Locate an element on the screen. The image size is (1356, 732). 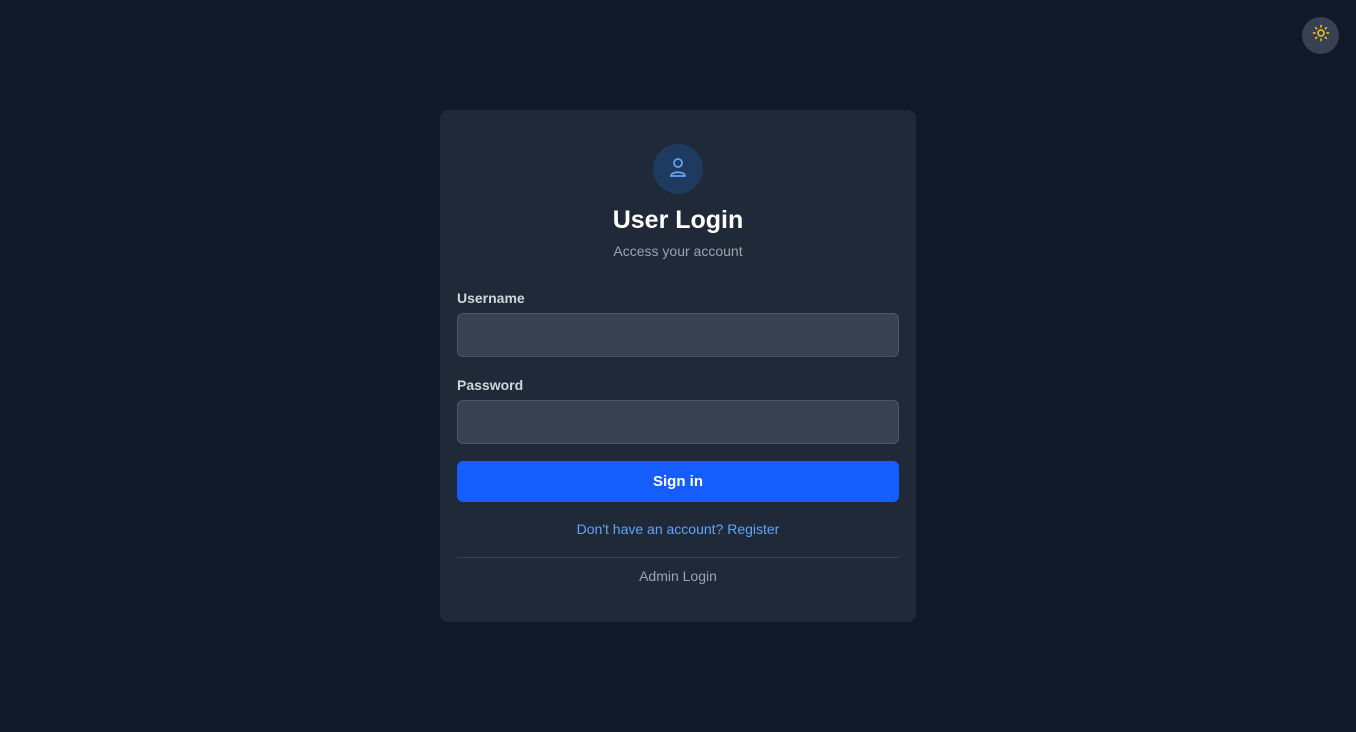
username-label: Username is located at coordinates (491, 298).